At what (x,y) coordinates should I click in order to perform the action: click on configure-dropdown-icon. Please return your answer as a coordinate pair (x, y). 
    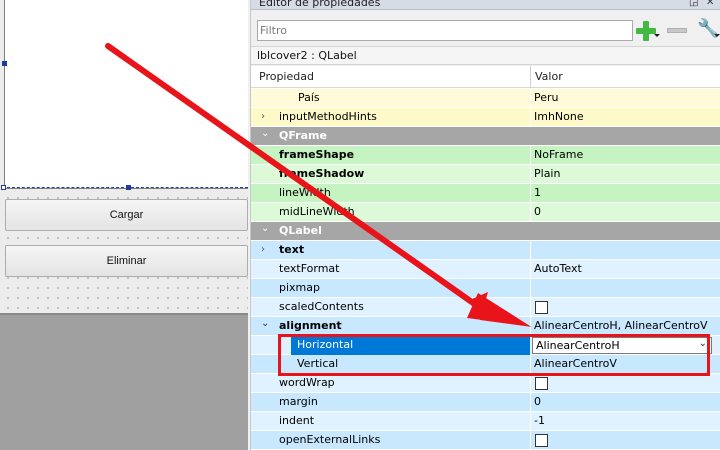
    Looking at the image, I should click on (717, 35).